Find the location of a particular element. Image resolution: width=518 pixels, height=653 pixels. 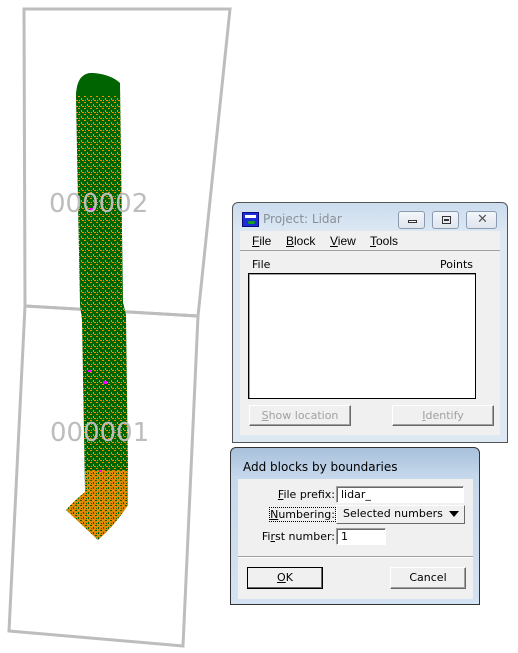

menu-view-label: iew is located at coordinates (346, 241).